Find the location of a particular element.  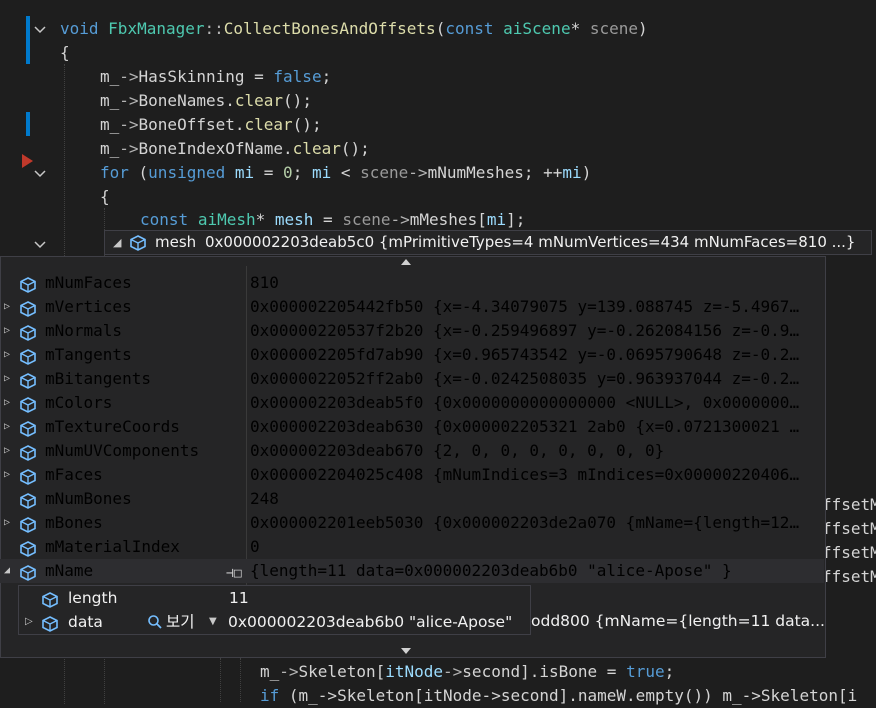

code-line-3: m_->BoneOffset.clear(); is located at coordinates (211, 125).